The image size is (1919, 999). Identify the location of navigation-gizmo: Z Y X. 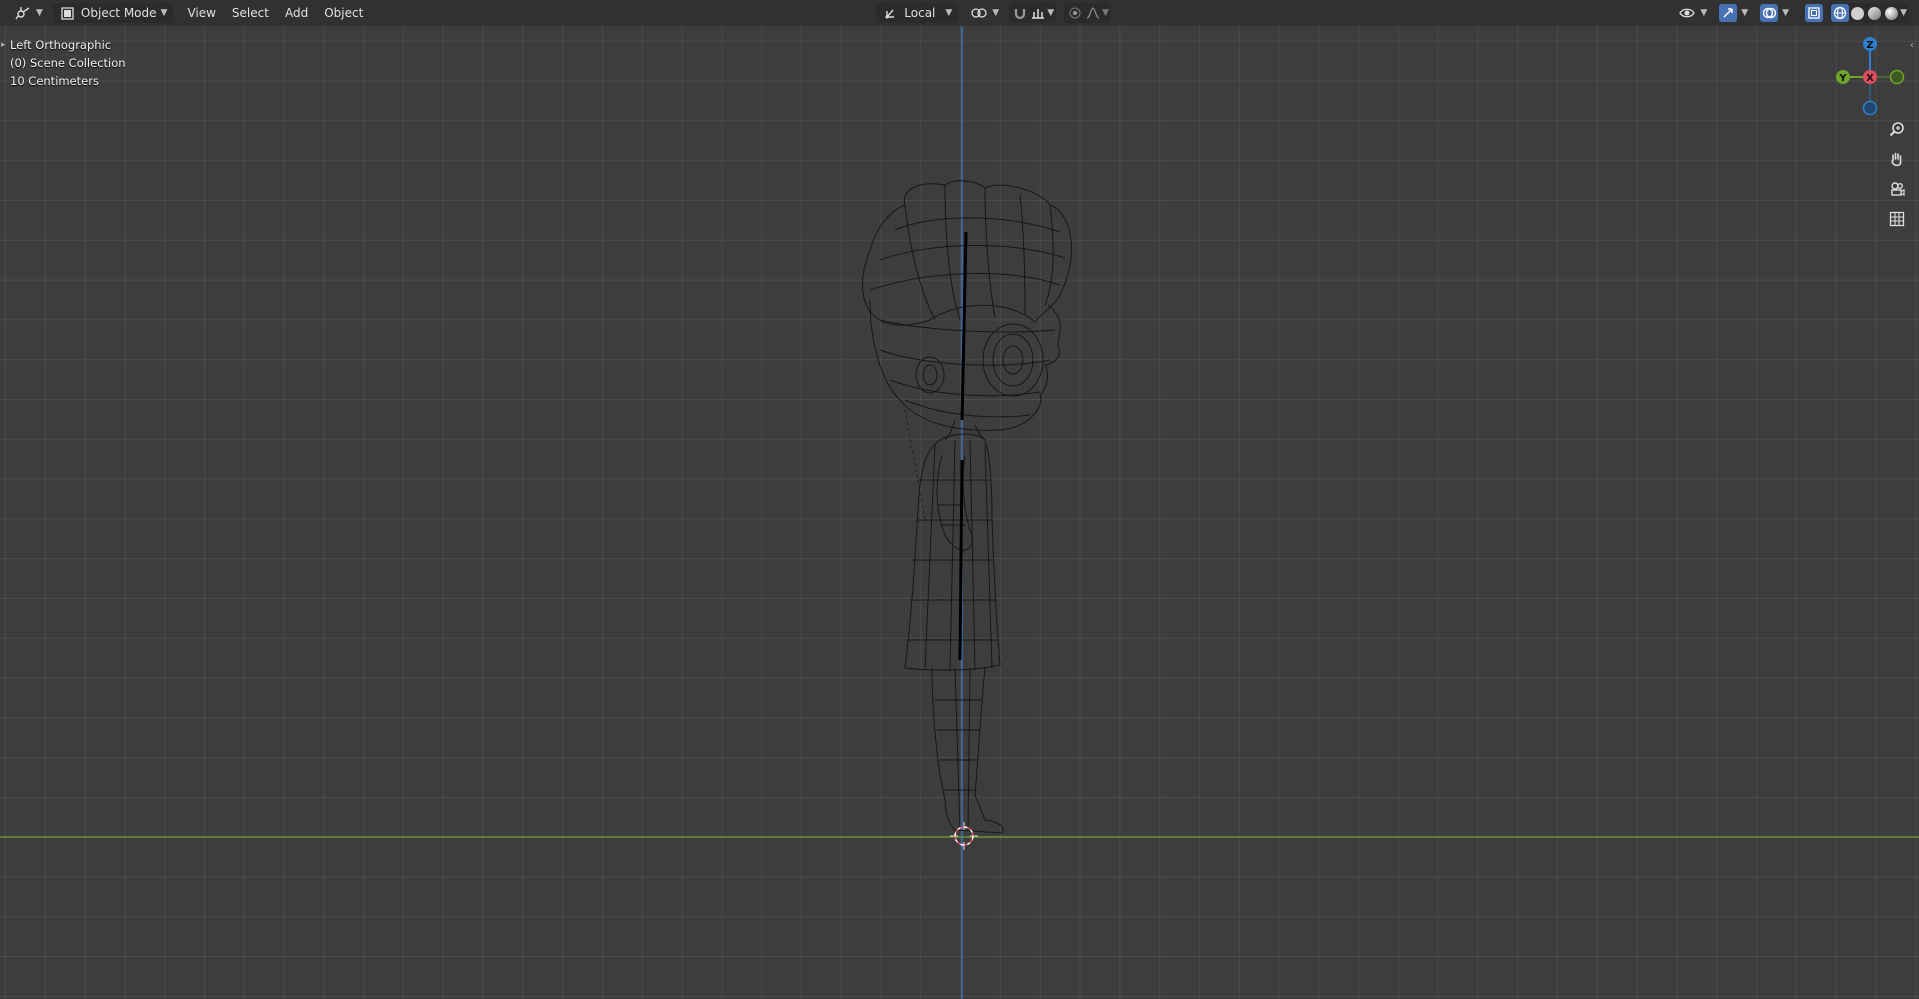
(1869, 75).